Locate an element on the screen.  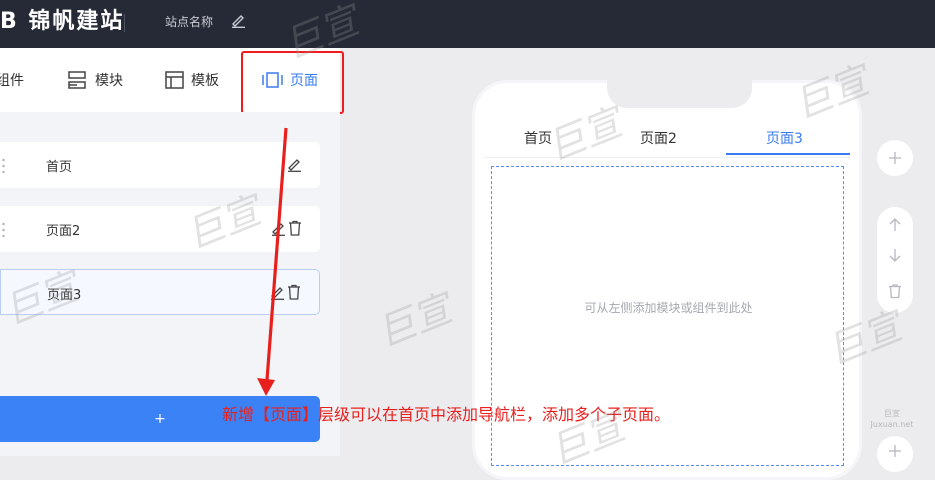
watermark-brand: 巨宣 is located at coordinates (892, 413).